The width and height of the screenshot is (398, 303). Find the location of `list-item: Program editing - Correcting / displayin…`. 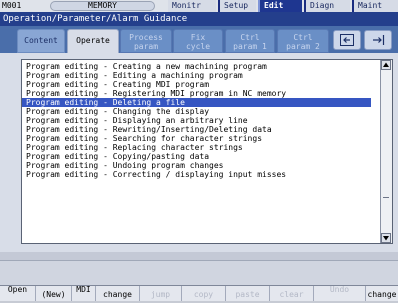

list-item: Program editing - Correcting / displayin… is located at coordinates (196, 174).